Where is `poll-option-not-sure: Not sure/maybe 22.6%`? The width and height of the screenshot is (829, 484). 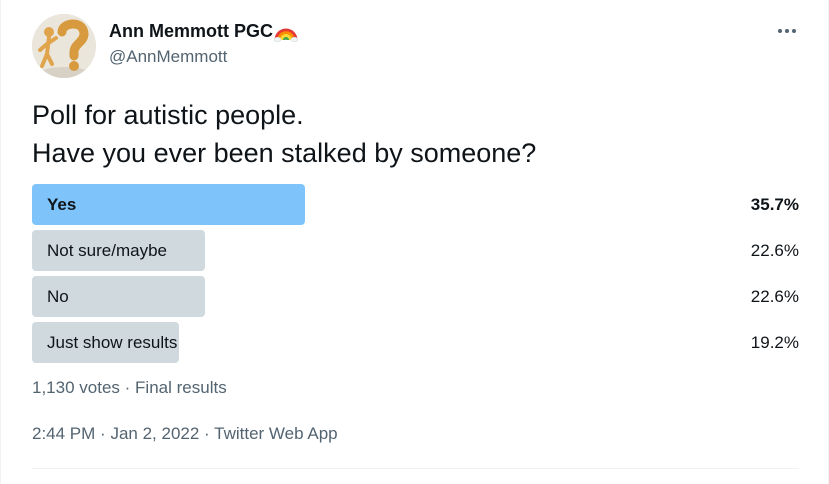
poll-option-not-sure: Not sure/maybe 22.6% is located at coordinates (415, 250).